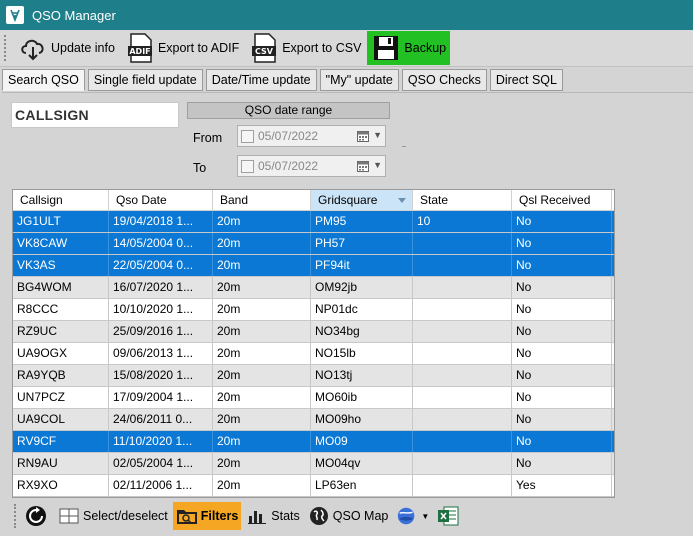 The height and width of the screenshot is (536, 693). What do you see at coordinates (288, 136) in the screenshot?
I see `from-date-value: 05/07/2022` at bounding box center [288, 136].